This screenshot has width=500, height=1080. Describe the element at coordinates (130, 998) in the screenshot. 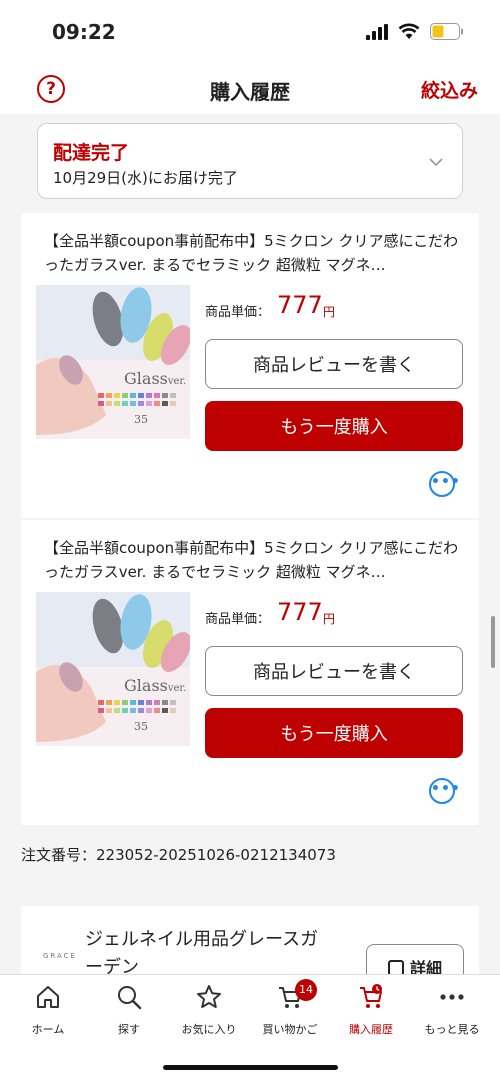

I see `search-icon` at that location.